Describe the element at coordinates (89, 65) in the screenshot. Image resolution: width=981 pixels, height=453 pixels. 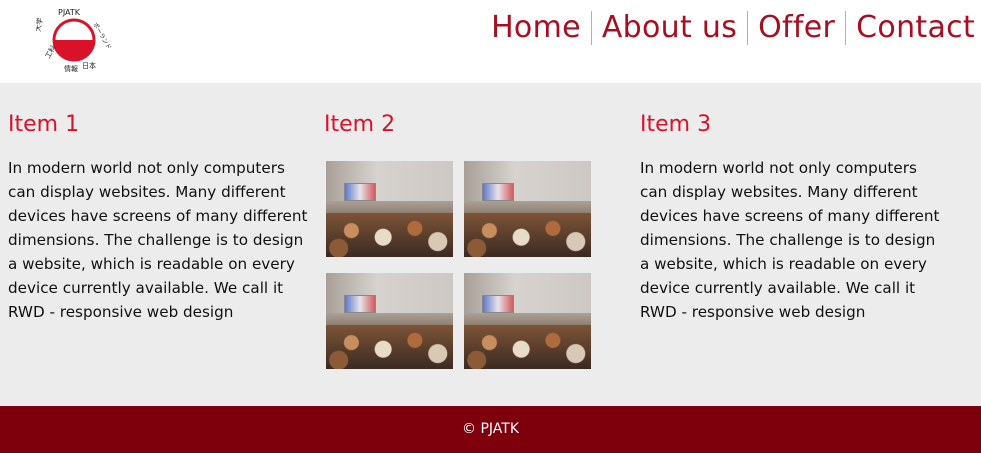
I see `svg-text: 日本` at that location.